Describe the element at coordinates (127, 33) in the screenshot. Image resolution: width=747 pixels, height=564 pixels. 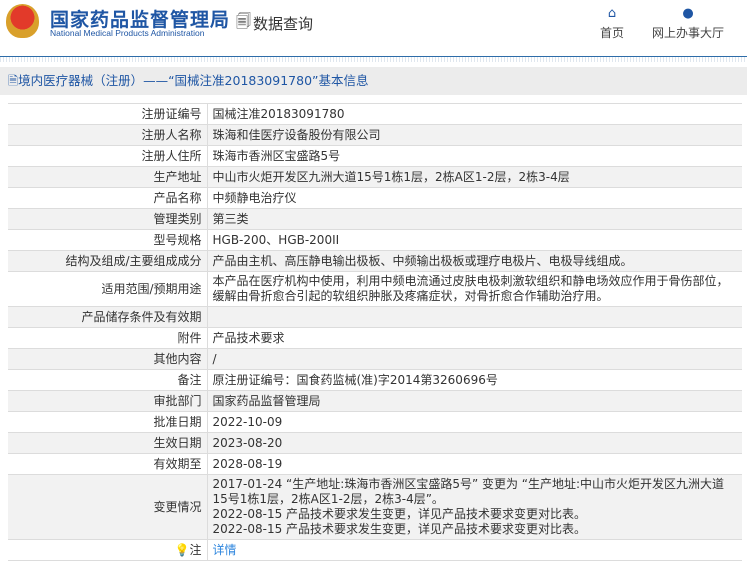
I see `site-subtitle: National Medical Products Administration` at that location.